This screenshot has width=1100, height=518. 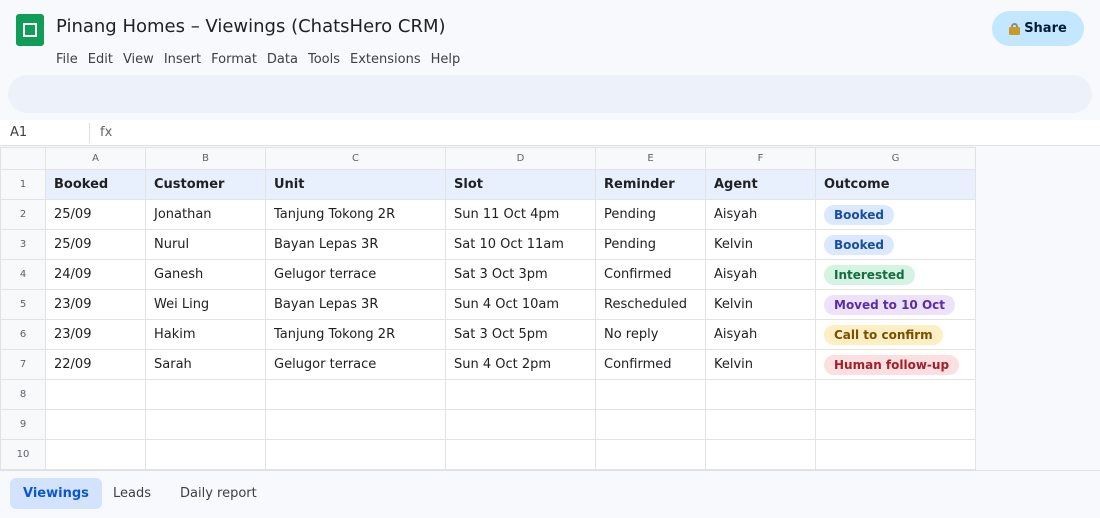 What do you see at coordinates (95, 364) in the screenshot?
I see `cell-booked: 22/09` at bounding box center [95, 364].